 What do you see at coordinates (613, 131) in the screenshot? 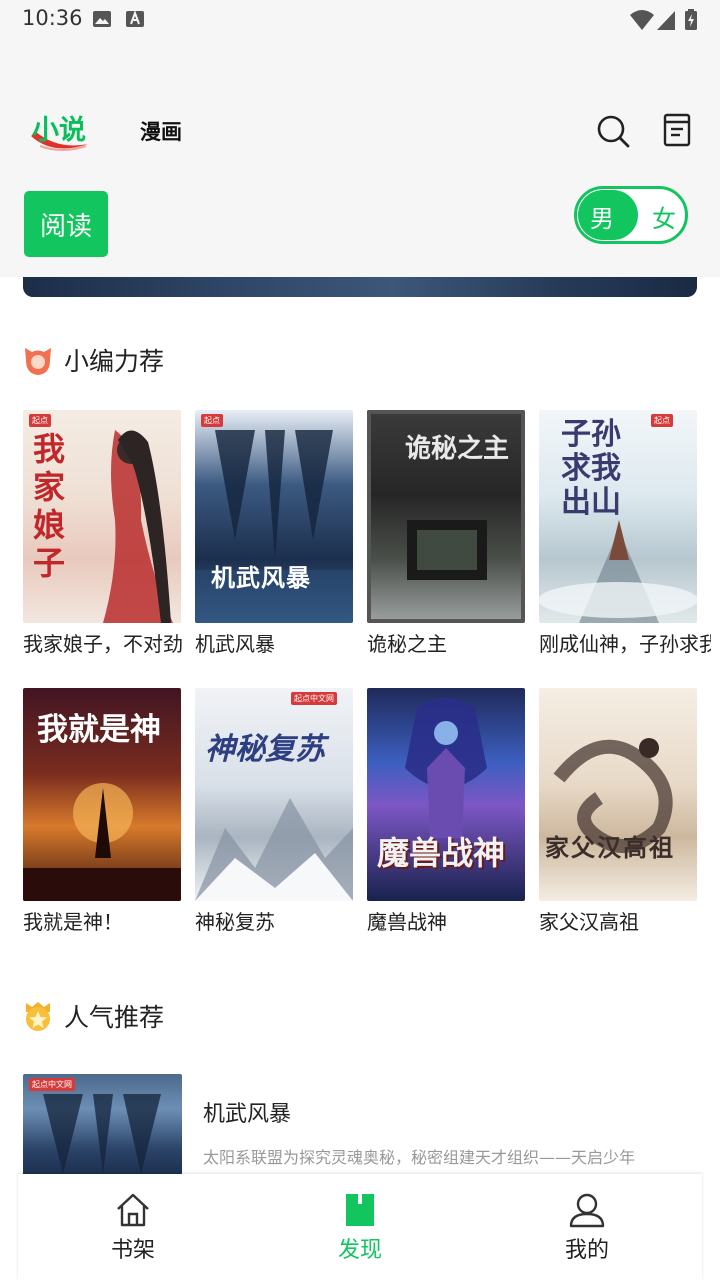
I see `search-icon` at bounding box center [613, 131].